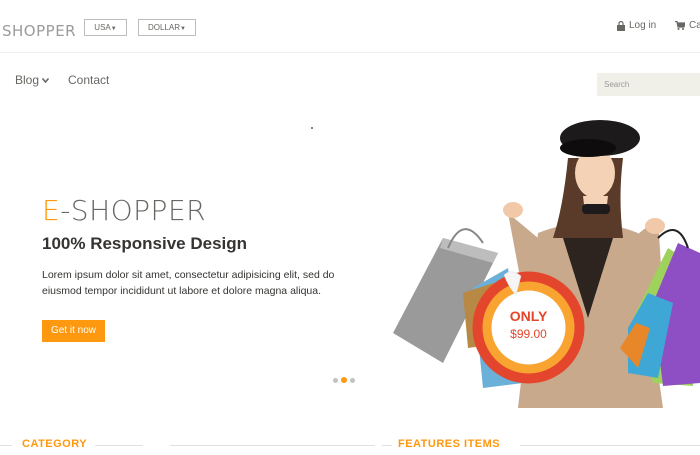 The image size is (700, 455). What do you see at coordinates (648, 84) in the screenshot?
I see `search-input` at bounding box center [648, 84].